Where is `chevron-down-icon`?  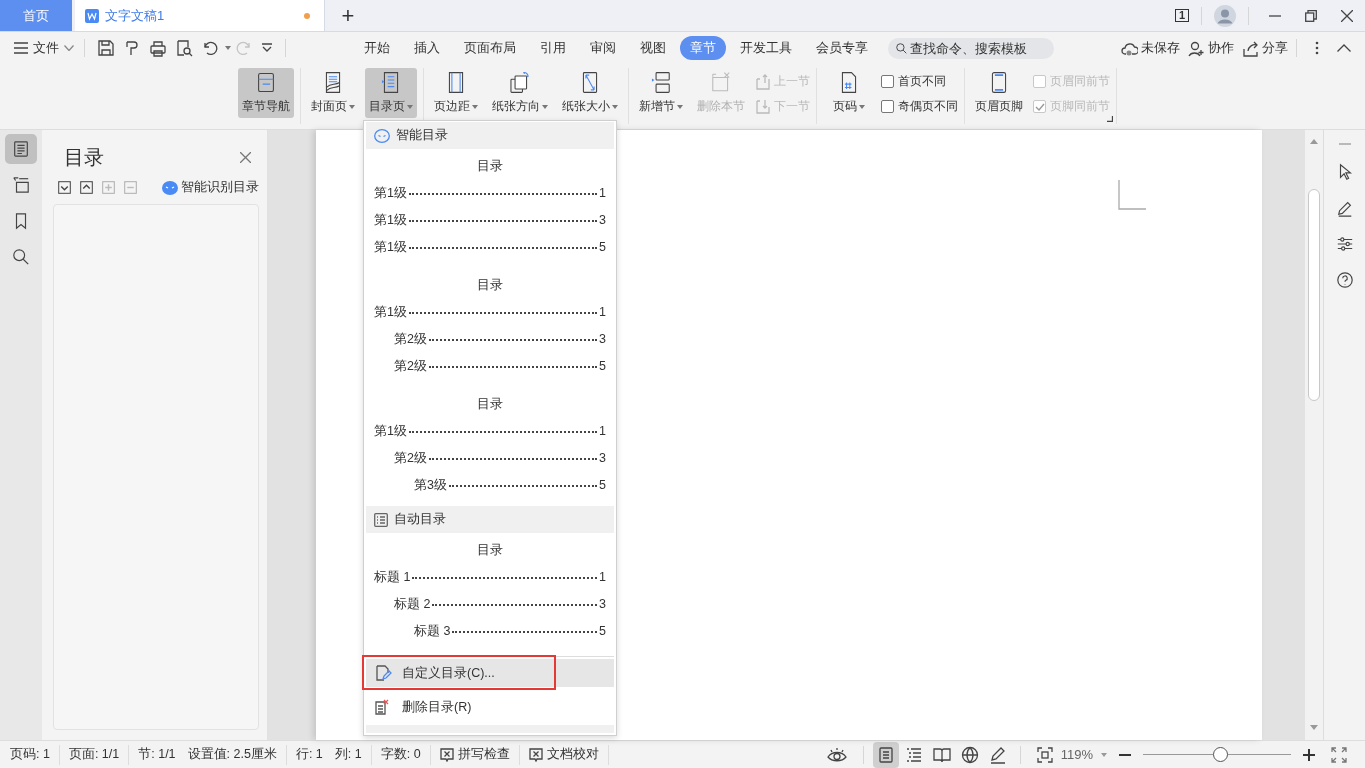 chevron-down-icon is located at coordinates (69, 48).